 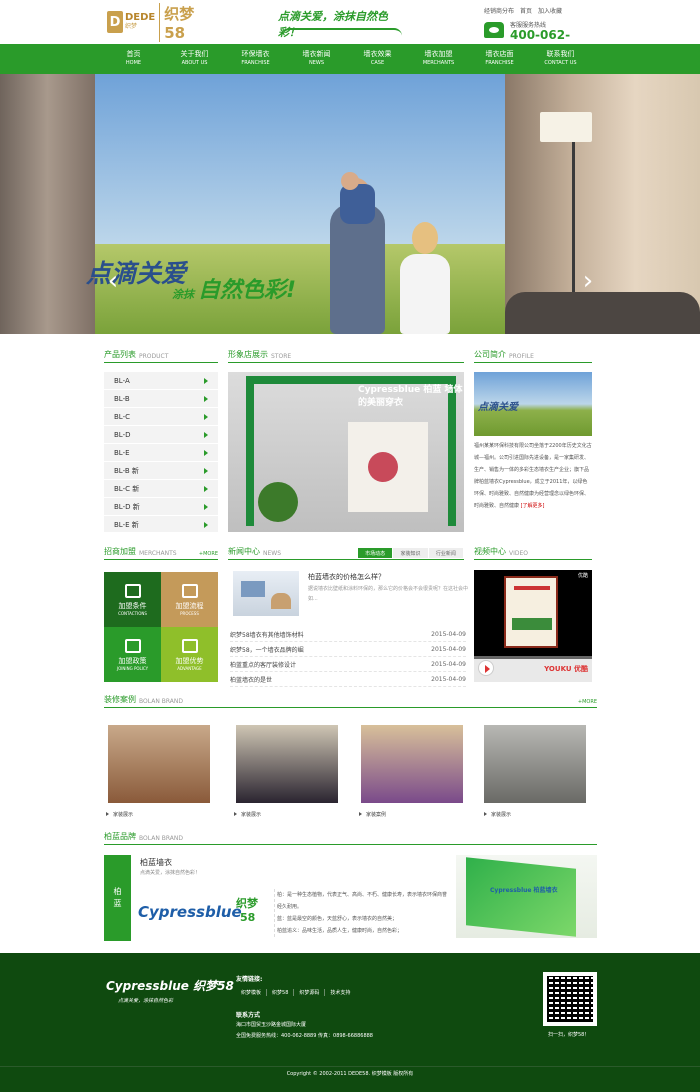 What do you see at coordinates (533, 506) in the screenshot?
I see `profile-read-more-link: [了解更多]` at bounding box center [533, 506].